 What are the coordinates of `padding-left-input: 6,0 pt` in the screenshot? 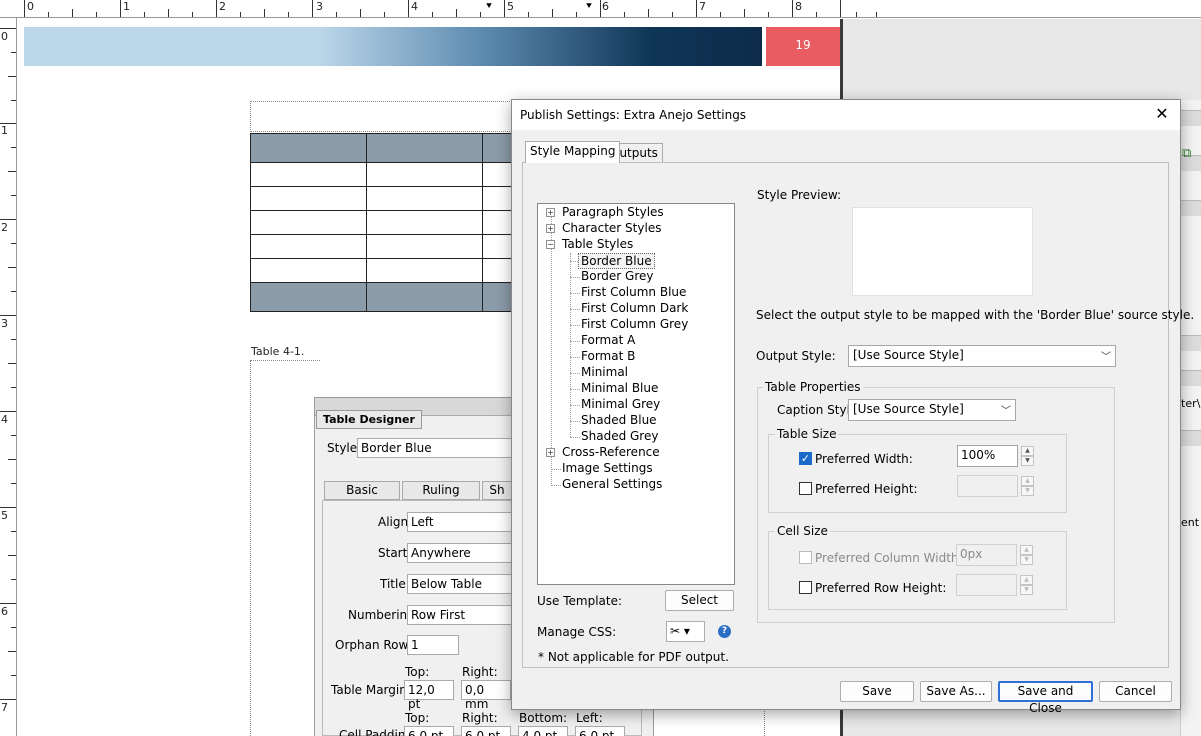 It's located at (600, 731).